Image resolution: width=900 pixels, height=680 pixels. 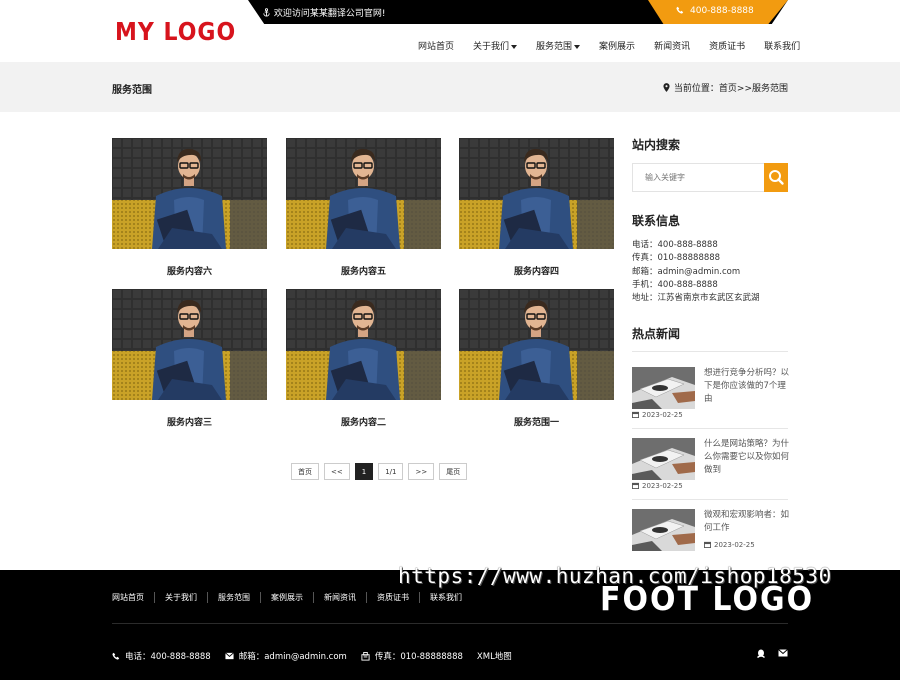 I want to click on service-card: 服务内容四, so click(x=536, y=207).